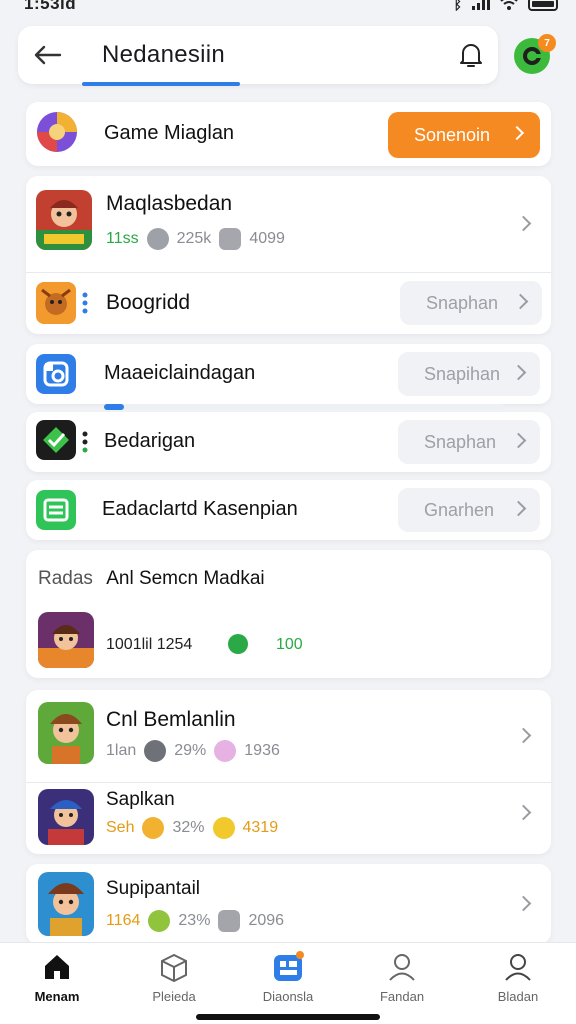 Image resolution: width=576 pixels, height=1024 pixels. I want to click on nav-item-pleieda: Pleieda, so click(174, 977).